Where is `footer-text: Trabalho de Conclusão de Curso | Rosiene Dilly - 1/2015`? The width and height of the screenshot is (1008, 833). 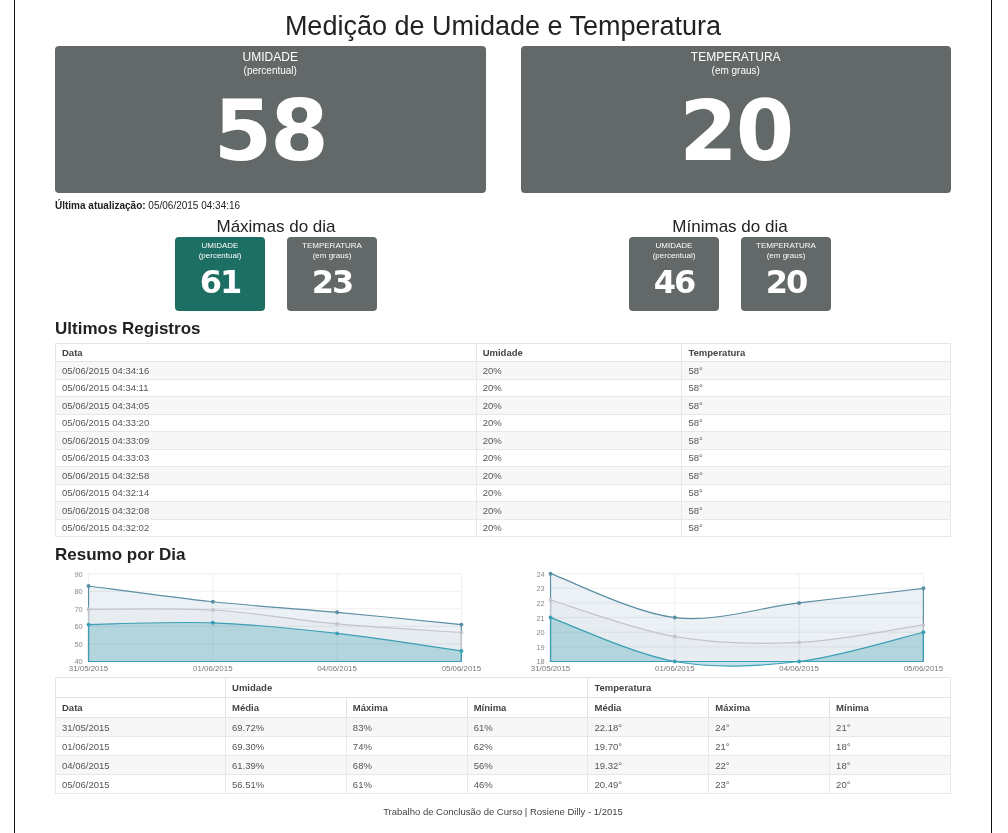
footer-text: Trabalho de Conclusão de Curso | Rosiene Dilly - 1/2015 is located at coordinates (503, 811).